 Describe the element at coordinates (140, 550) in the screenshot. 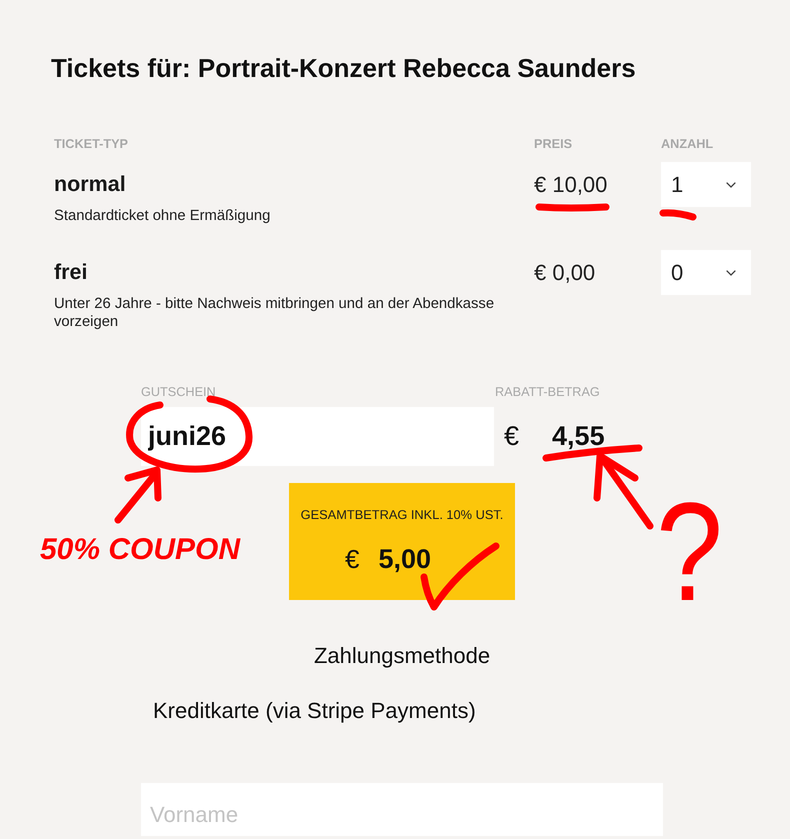

I see `coupon-note: 50% COUPON` at that location.